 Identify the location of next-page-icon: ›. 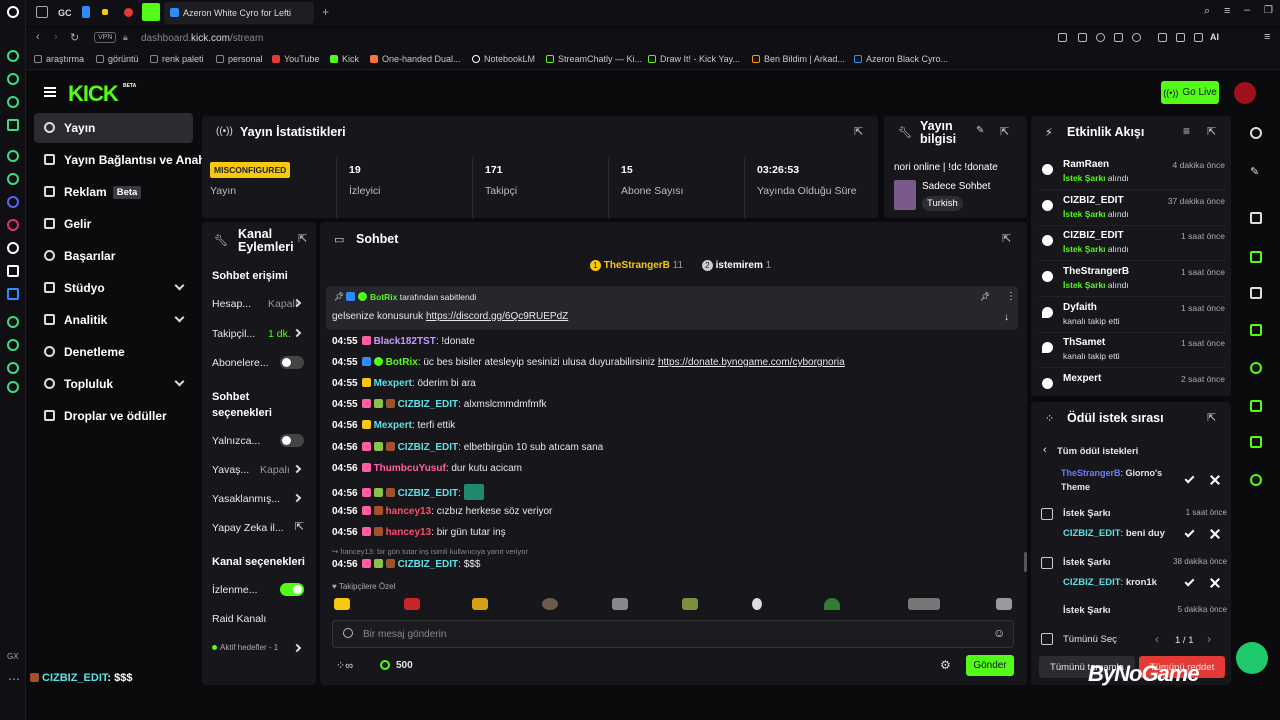
(1209, 639).